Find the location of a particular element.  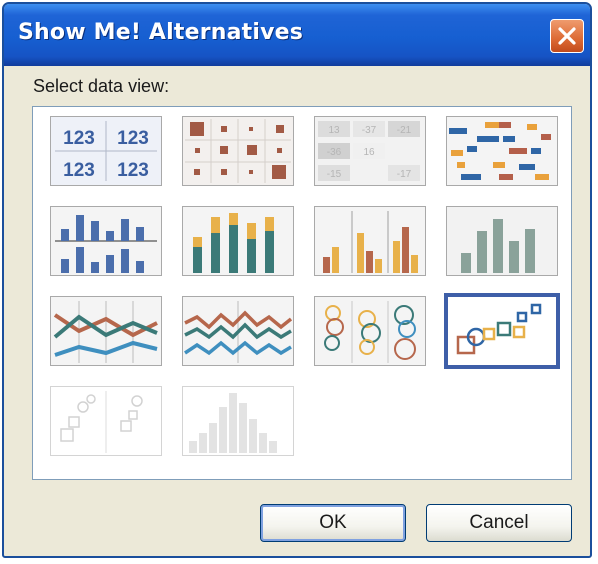

highlight-cell: 13 is located at coordinates (334, 130).